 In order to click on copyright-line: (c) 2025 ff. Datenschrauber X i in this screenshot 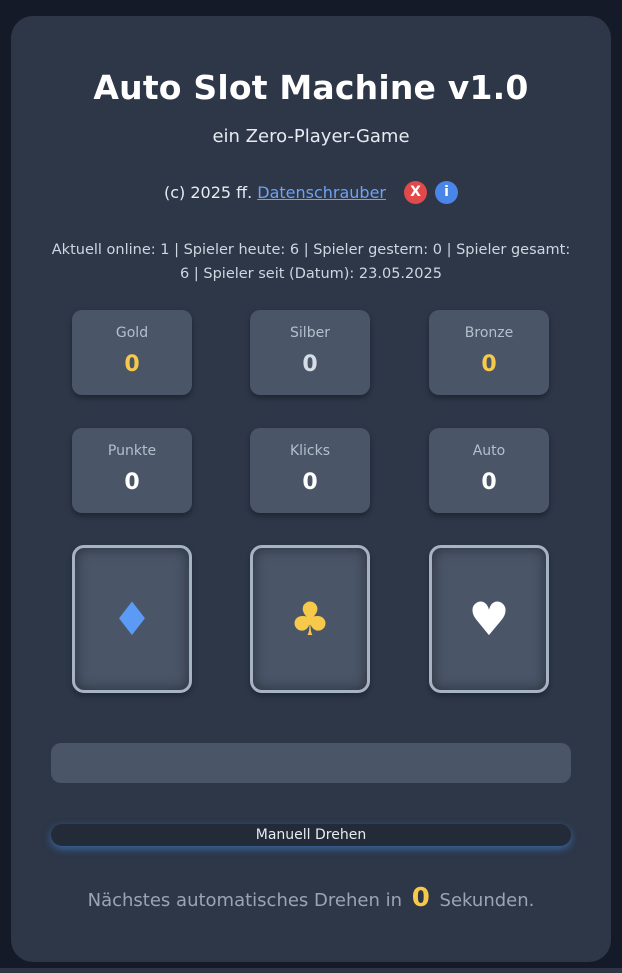, I will do `click(311, 192)`.